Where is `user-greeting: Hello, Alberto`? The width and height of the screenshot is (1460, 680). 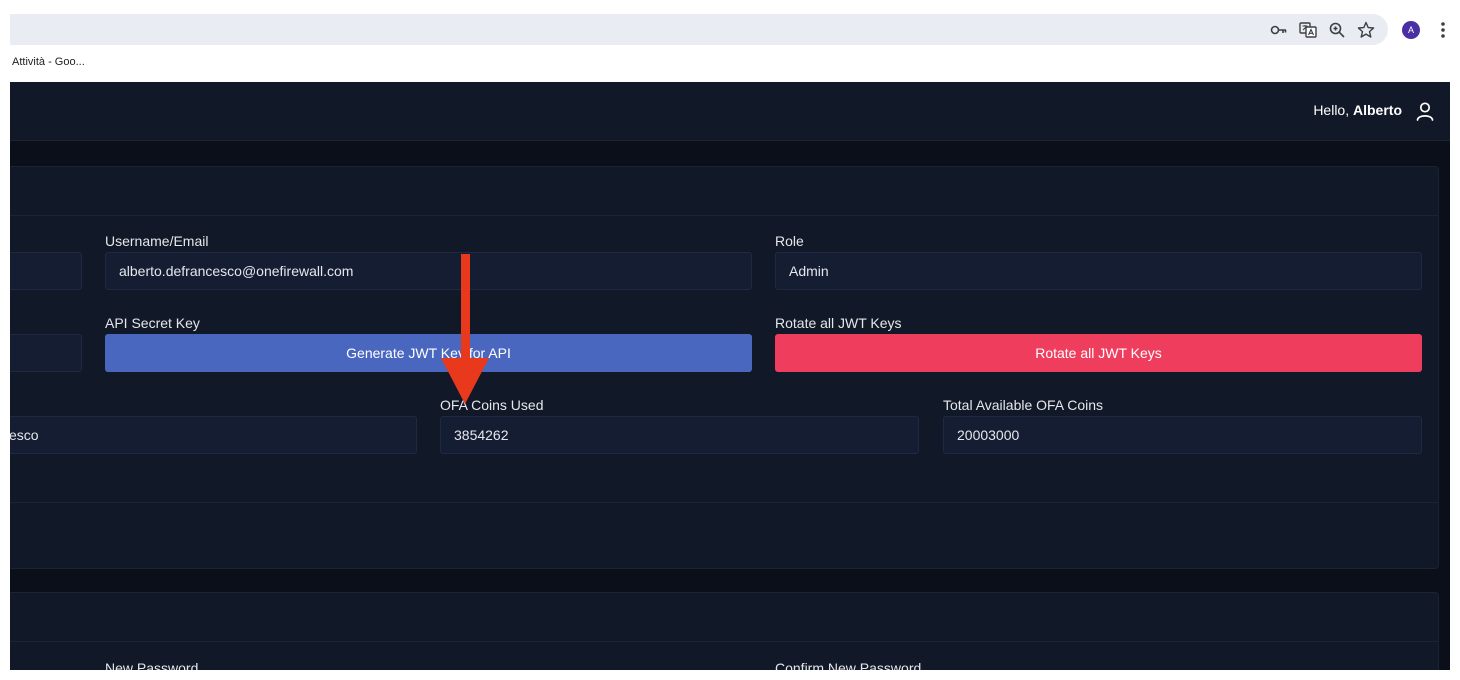
user-greeting: Hello, Alberto is located at coordinates (1357, 110).